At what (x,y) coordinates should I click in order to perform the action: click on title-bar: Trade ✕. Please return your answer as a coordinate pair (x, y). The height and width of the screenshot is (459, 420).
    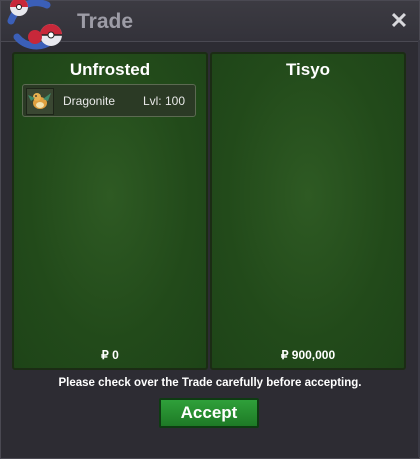
    Looking at the image, I should click on (210, 25).